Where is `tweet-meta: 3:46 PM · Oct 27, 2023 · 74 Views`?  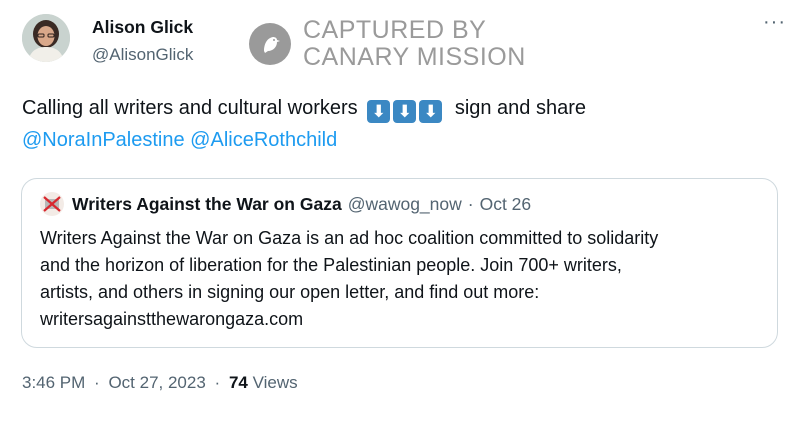
tweet-meta: 3:46 PM · Oct 27, 2023 · 74 Views is located at coordinates (160, 383).